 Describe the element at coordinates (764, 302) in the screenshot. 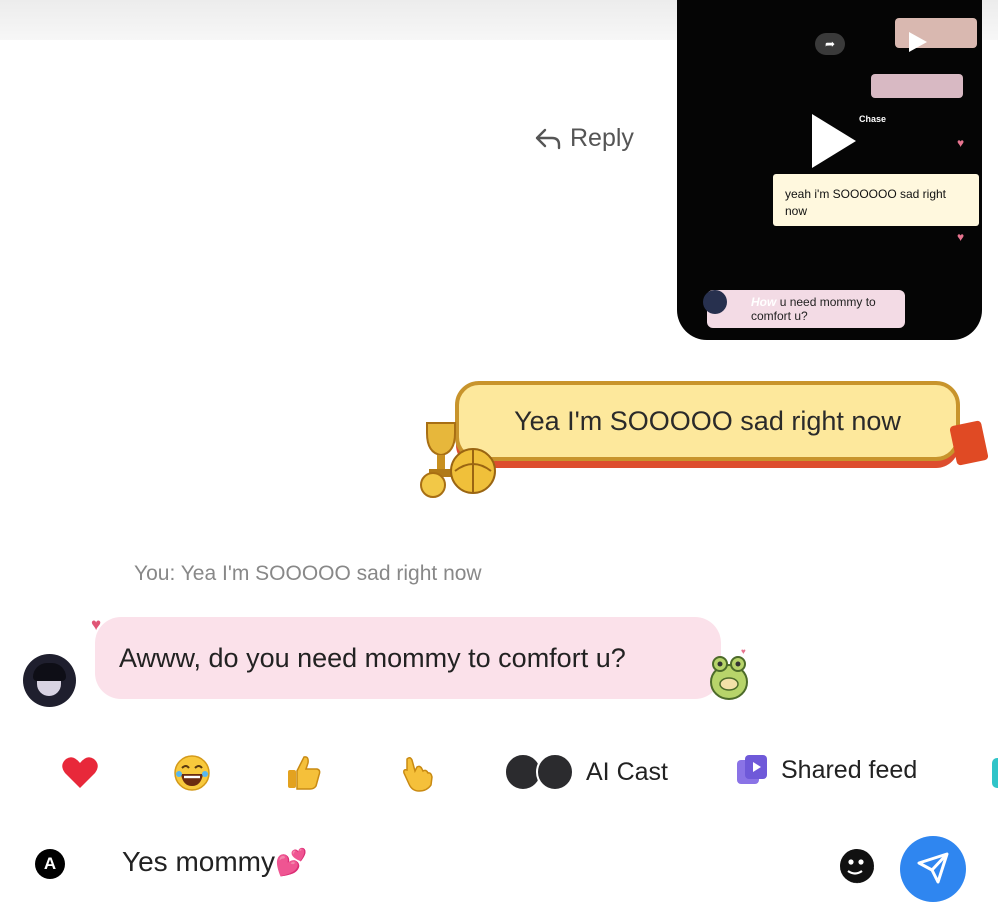

I see `video-pink-prefix: How` at that location.